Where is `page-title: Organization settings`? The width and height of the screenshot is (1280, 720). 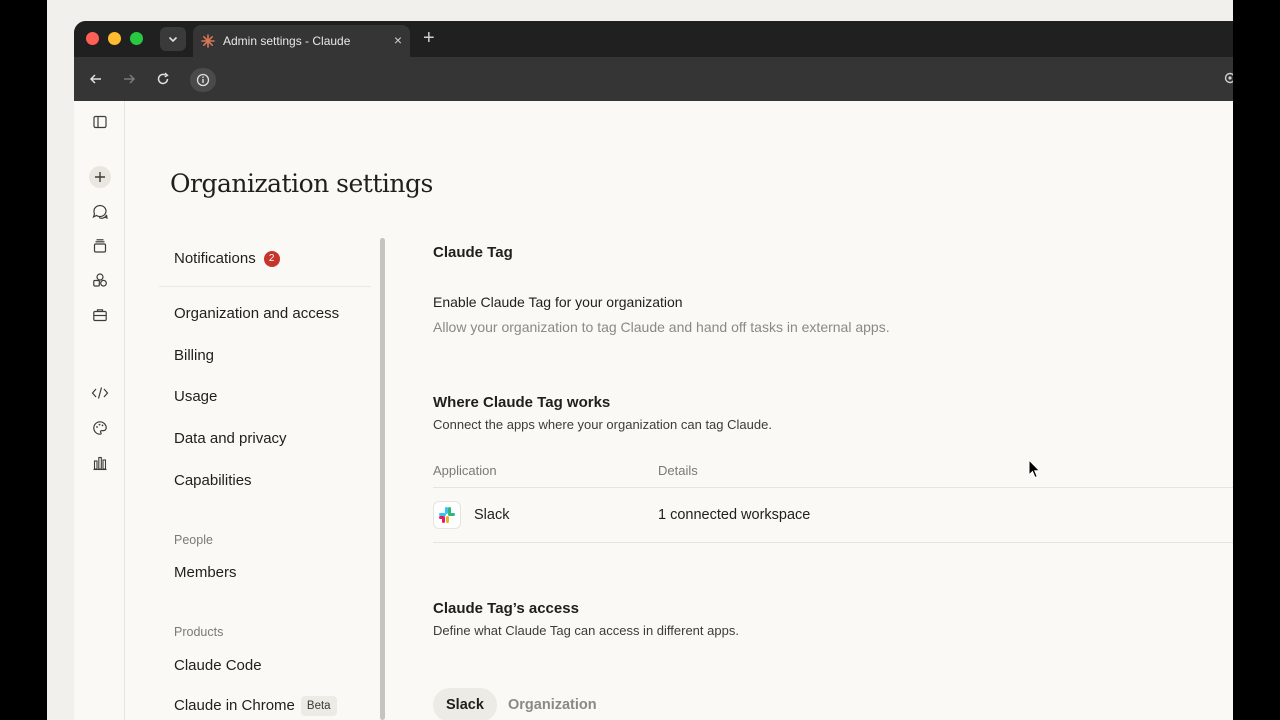
page-title: Organization settings is located at coordinates (301, 183).